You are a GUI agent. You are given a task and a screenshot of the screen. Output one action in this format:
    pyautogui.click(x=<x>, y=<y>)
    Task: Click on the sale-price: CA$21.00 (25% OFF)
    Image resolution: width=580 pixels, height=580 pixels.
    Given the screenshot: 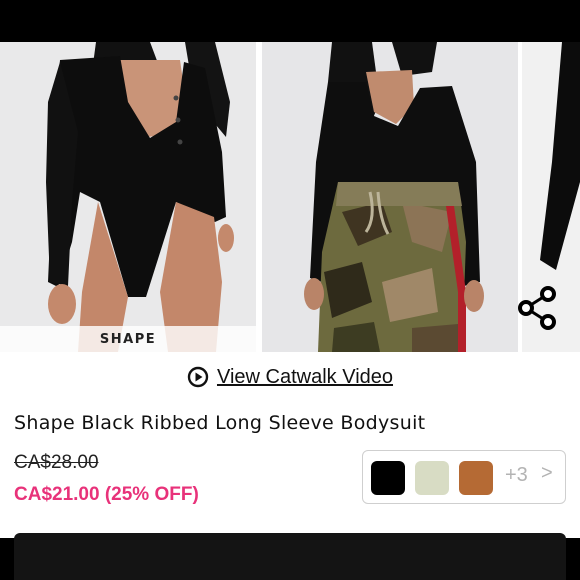 What is the action you would take?
    pyautogui.click(x=106, y=494)
    